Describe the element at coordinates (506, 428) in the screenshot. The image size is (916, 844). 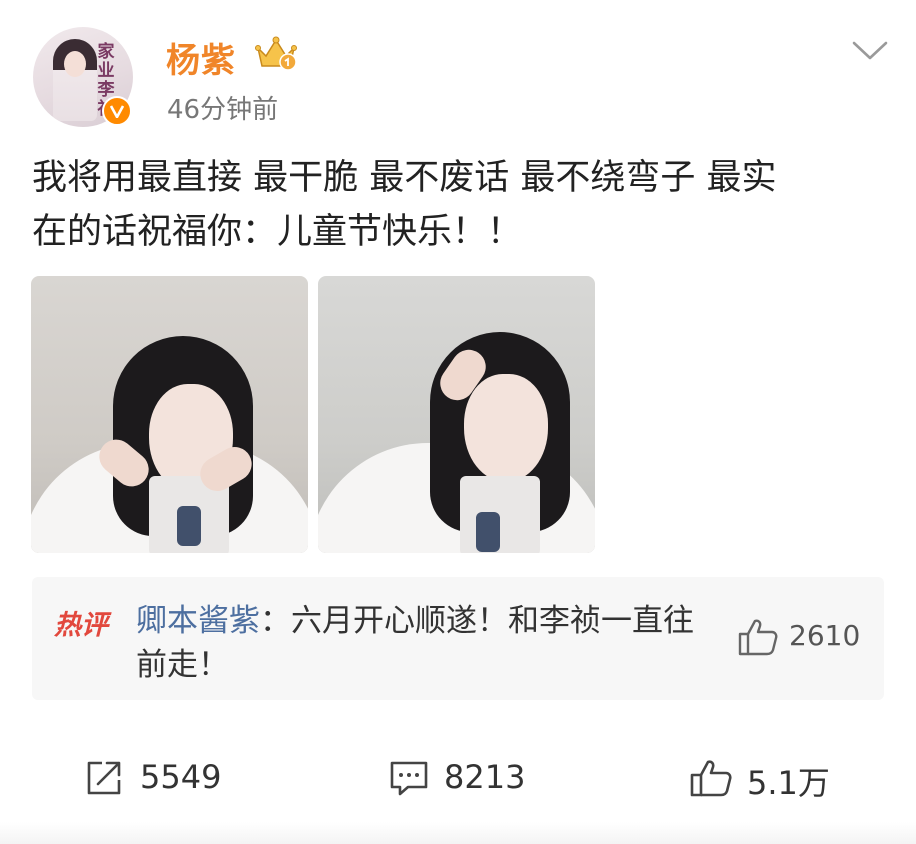
I see `photo-face` at that location.